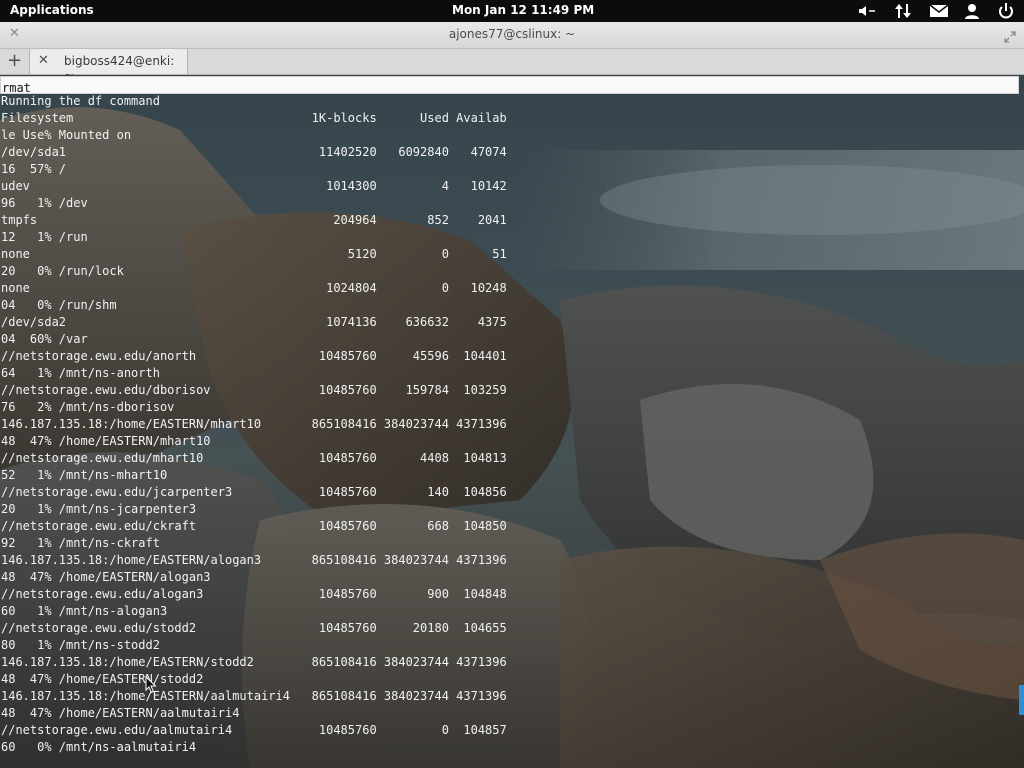 The image size is (1024, 768). Describe the element at coordinates (34, 169) in the screenshot. I see `terminal-line: 16 57% /` at that location.